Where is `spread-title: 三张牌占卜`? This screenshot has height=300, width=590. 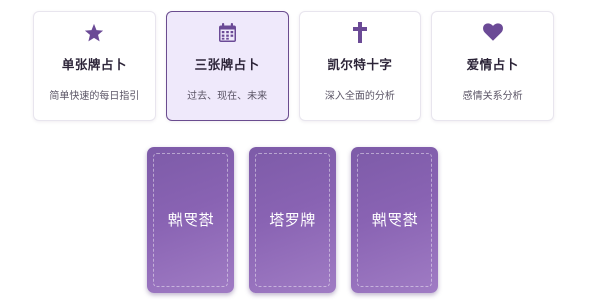
spread-title: 三张牌占卜 is located at coordinates (227, 64).